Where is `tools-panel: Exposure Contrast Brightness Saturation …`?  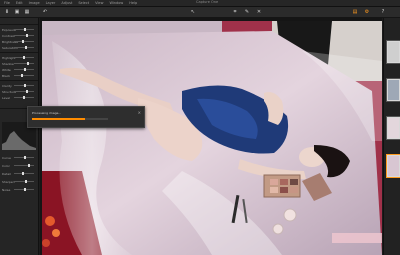 tools-panel: Exposure Contrast Brightness Saturation … is located at coordinates (19, 136).